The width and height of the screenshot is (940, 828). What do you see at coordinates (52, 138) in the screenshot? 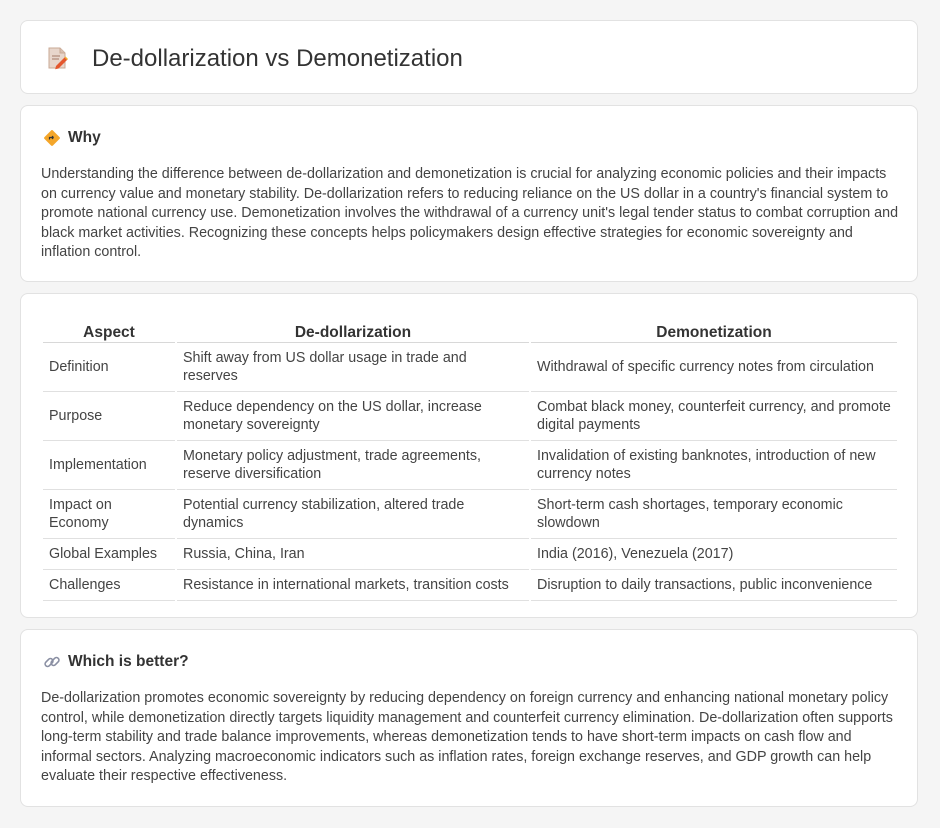
I see `diamond-sign-icon` at bounding box center [52, 138].